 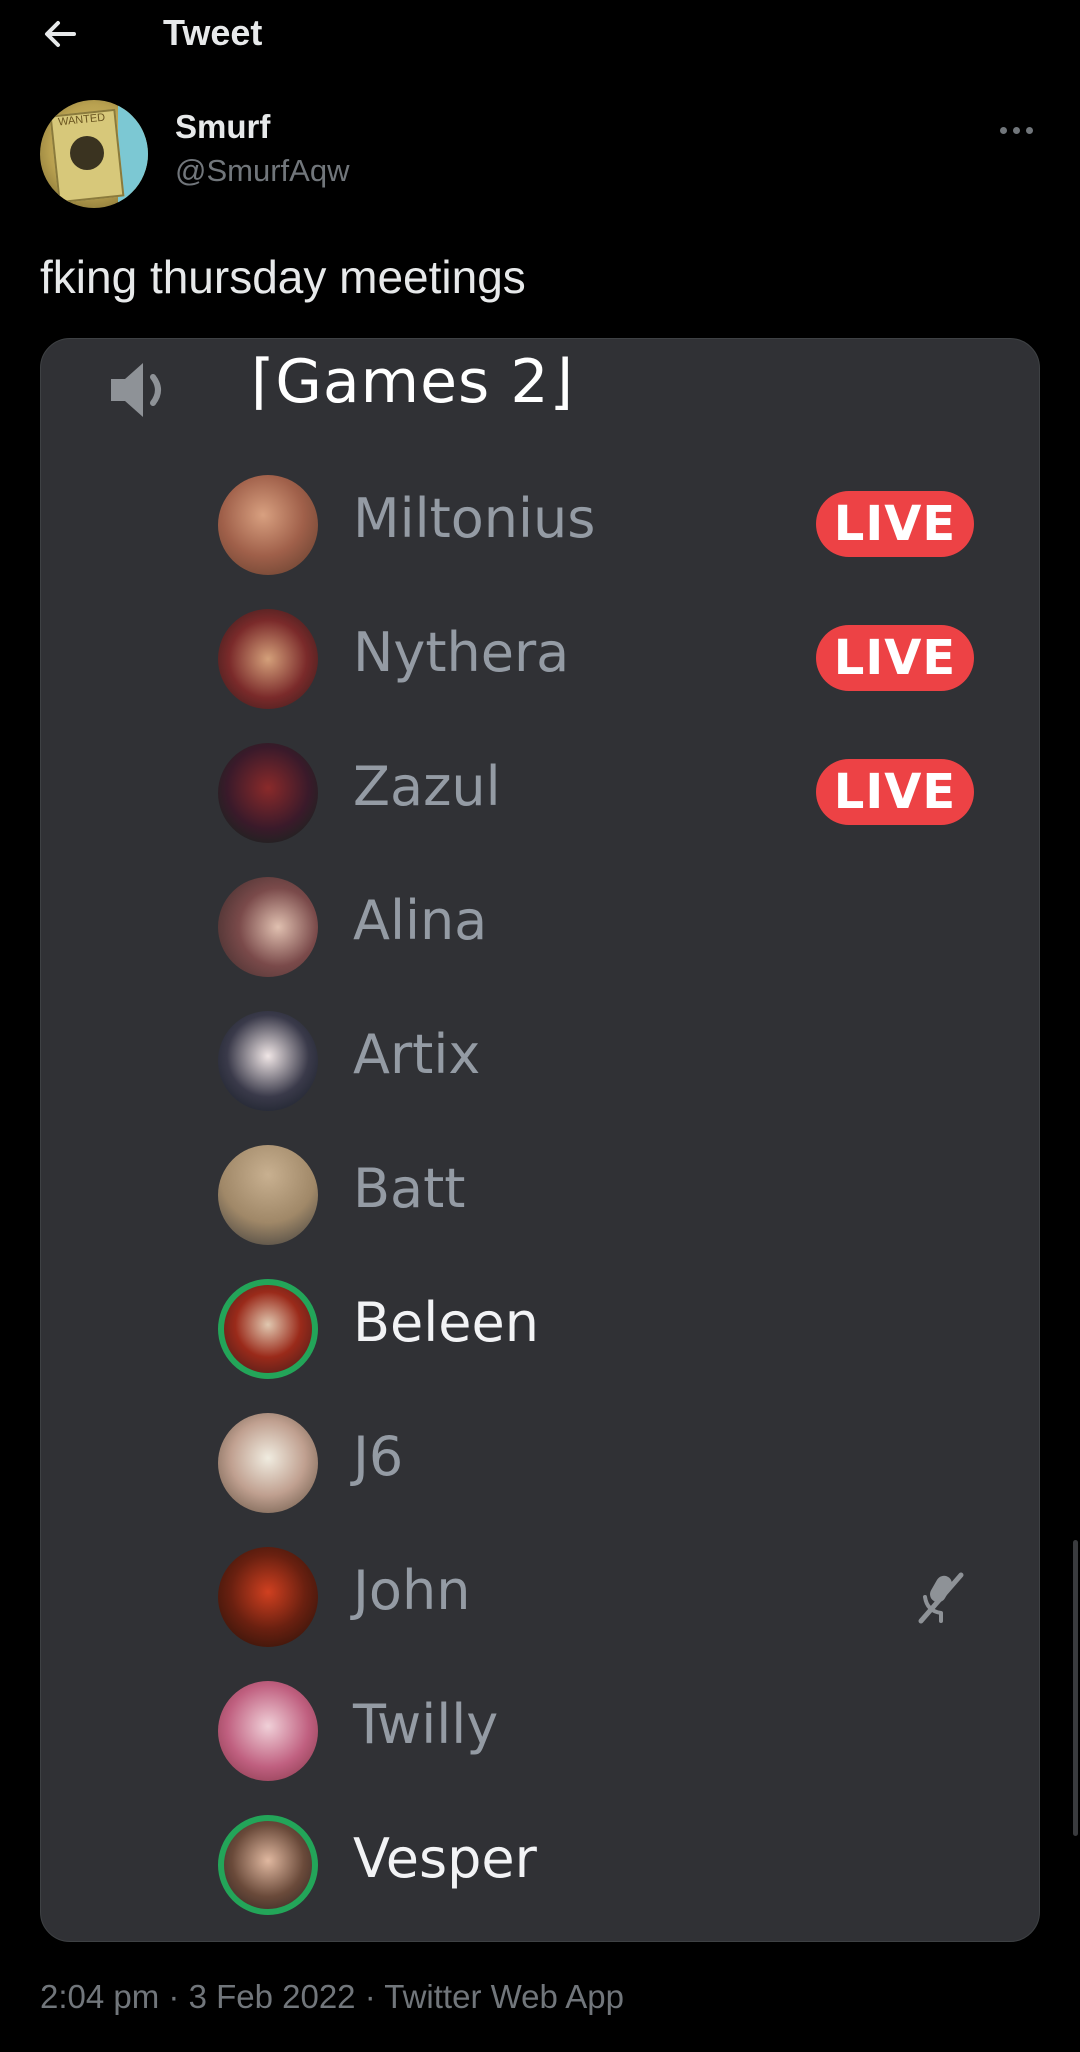 I want to click on member-name: Beleen, so click(x=446, y=1322).